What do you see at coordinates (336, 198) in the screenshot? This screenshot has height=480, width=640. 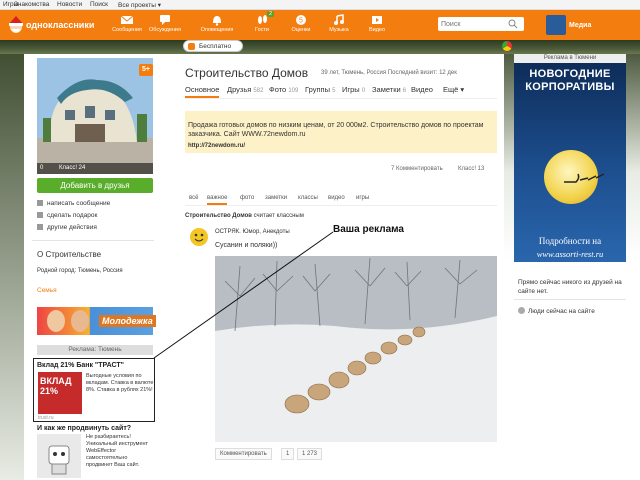 I see `feed-tab-video: видео` at bounding box center [336, 198].